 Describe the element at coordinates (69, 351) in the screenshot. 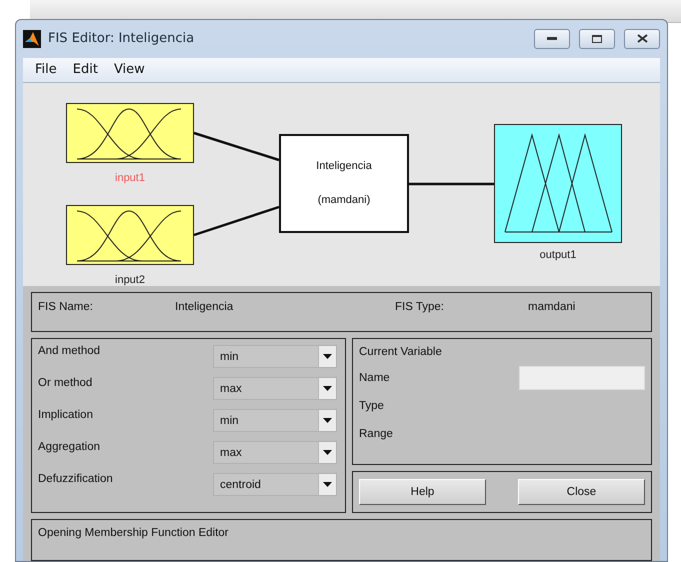

I see `method-label: And method` at that location.